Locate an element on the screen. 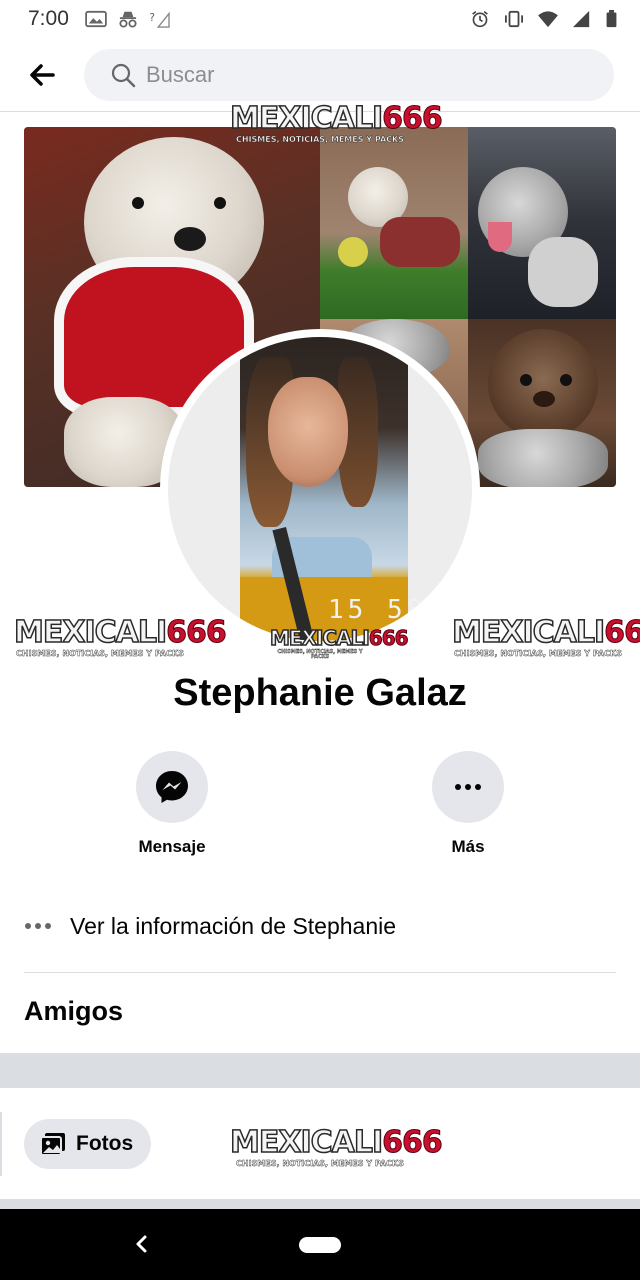 The image size is (640, 1280). status-left-icons: ? is located at coordinates (128, 19).